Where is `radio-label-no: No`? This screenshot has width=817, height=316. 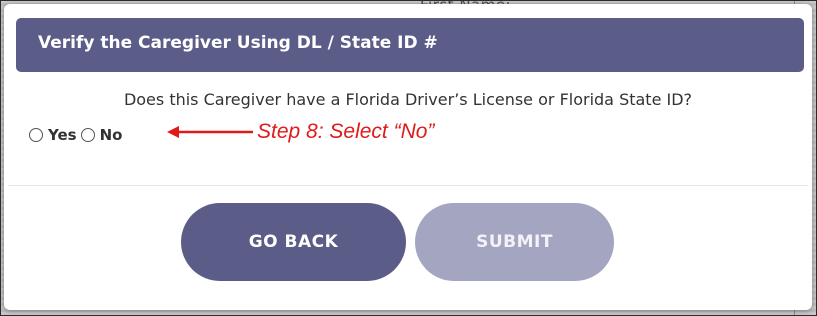 radio-label-no: No is located at coordinates (111, 135).